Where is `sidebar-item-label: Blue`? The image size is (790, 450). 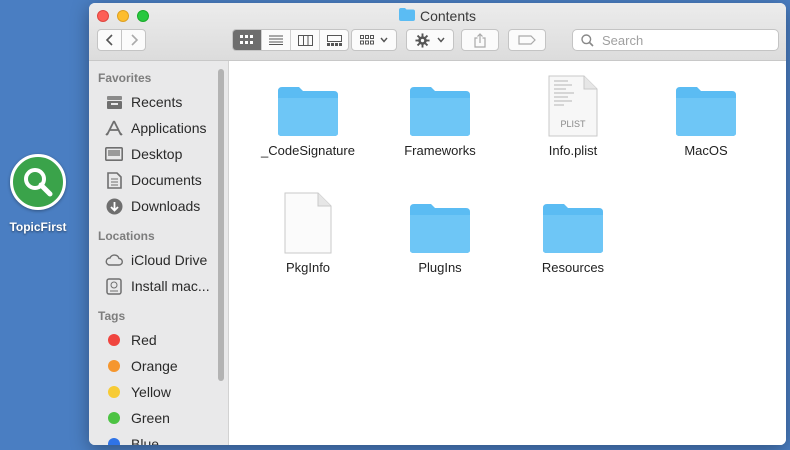
sidebar-item-label: Blue is located at coordinates (145, 440).